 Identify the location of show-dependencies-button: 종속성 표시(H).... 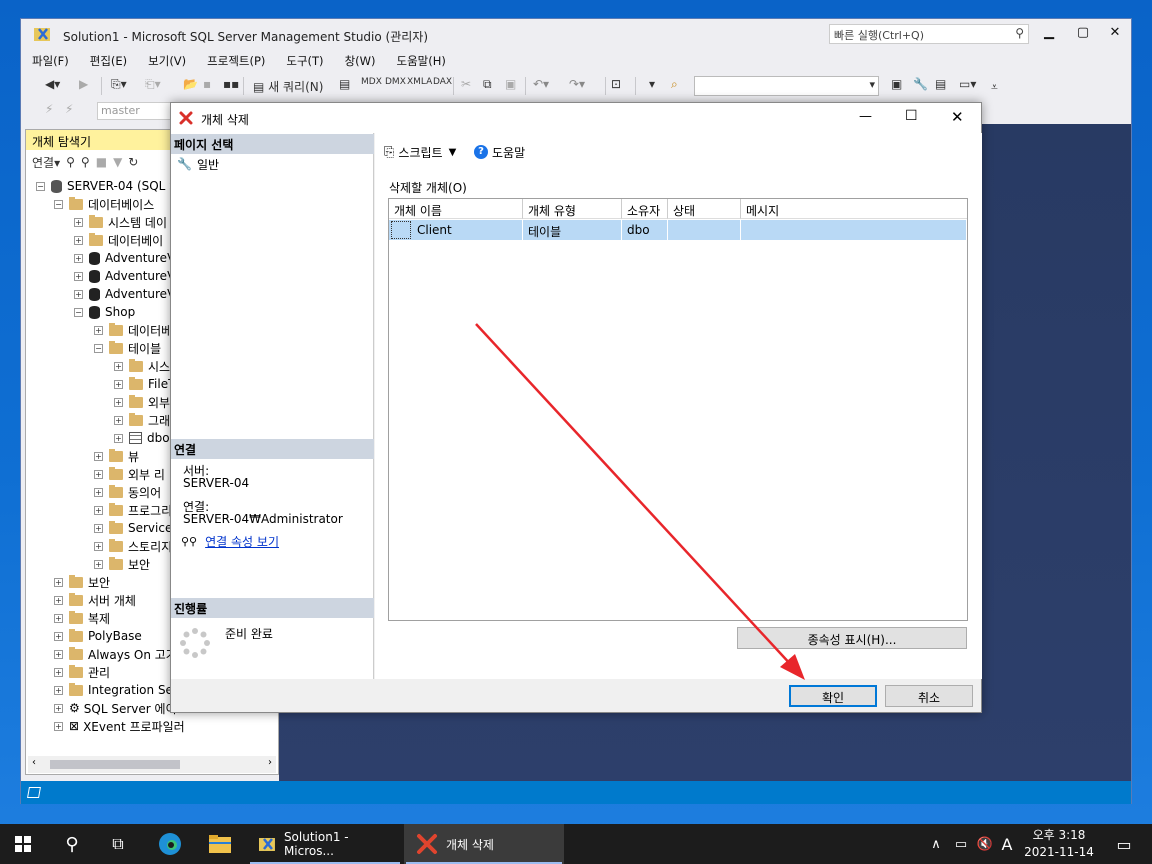
(852, 638).